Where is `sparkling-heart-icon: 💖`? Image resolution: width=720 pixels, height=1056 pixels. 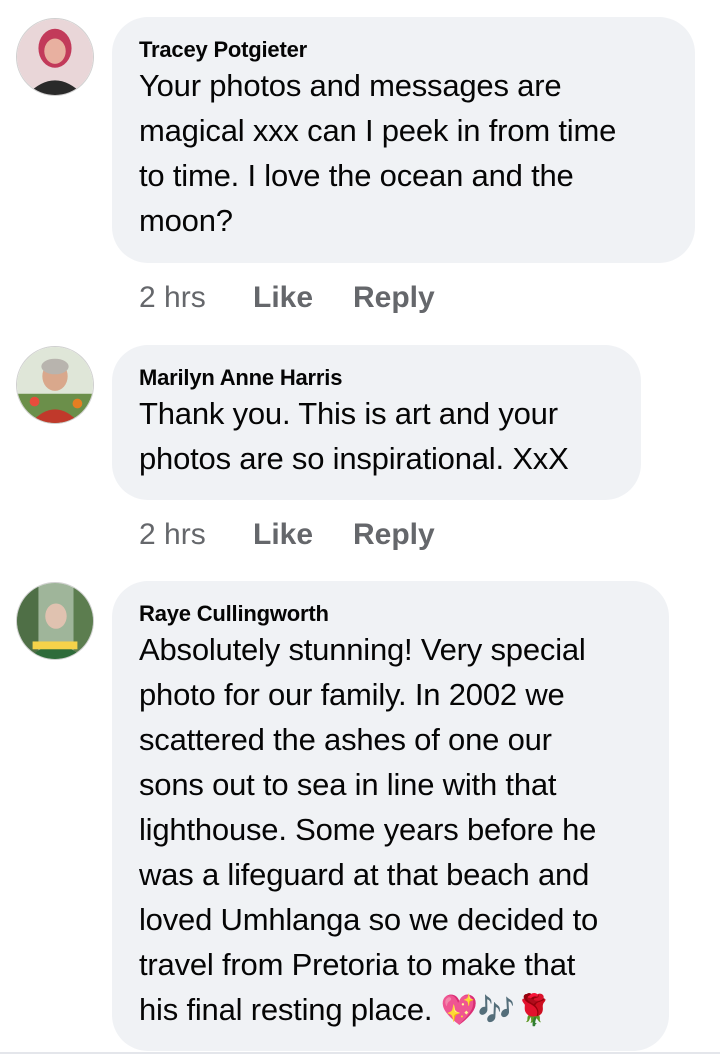
sparkling-heart-icon: 💖 is located at coordinates (459, 1010).